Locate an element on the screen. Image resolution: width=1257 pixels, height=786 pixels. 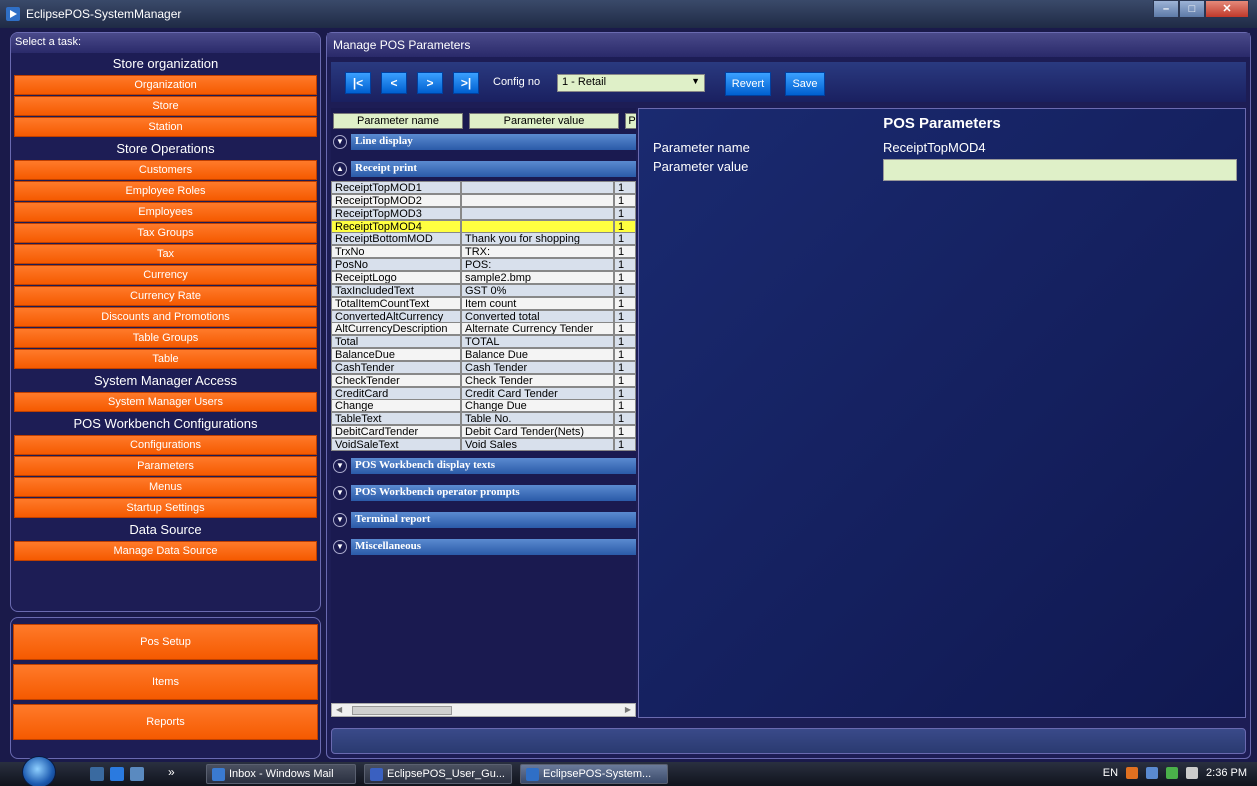
items-button: Items is located at coordinates (165, 682).